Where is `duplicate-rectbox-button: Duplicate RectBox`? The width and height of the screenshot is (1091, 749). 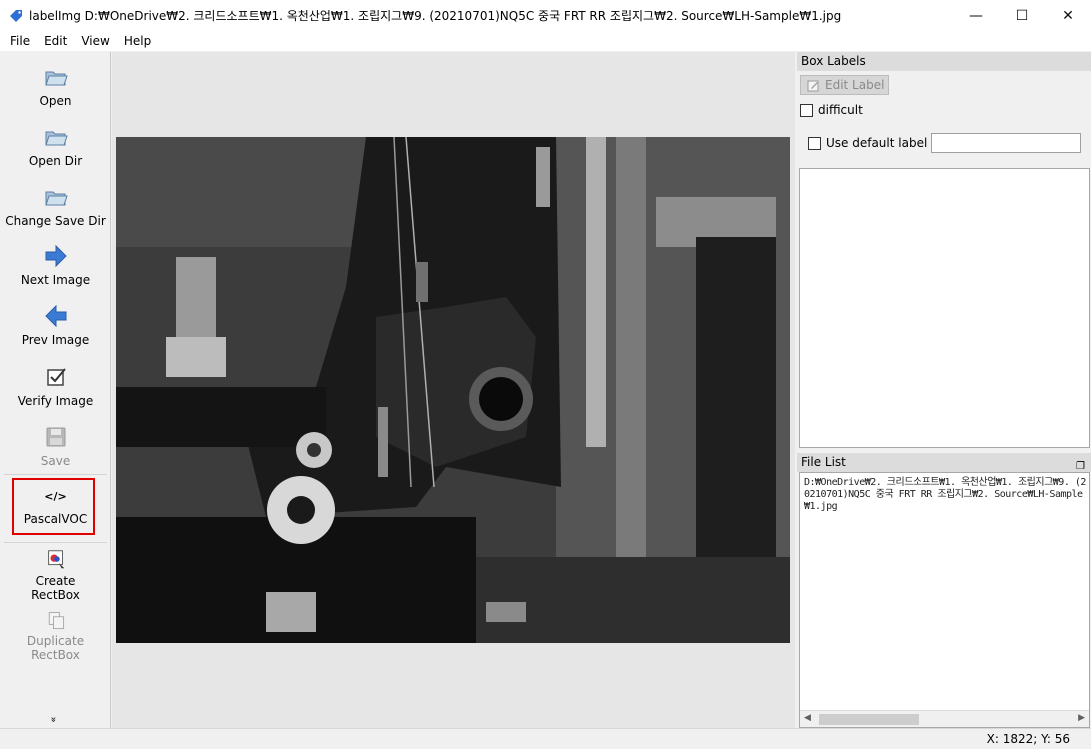
duplicate-rectbox-button: Duplicate RectBox is located at coordinates (55, 636).